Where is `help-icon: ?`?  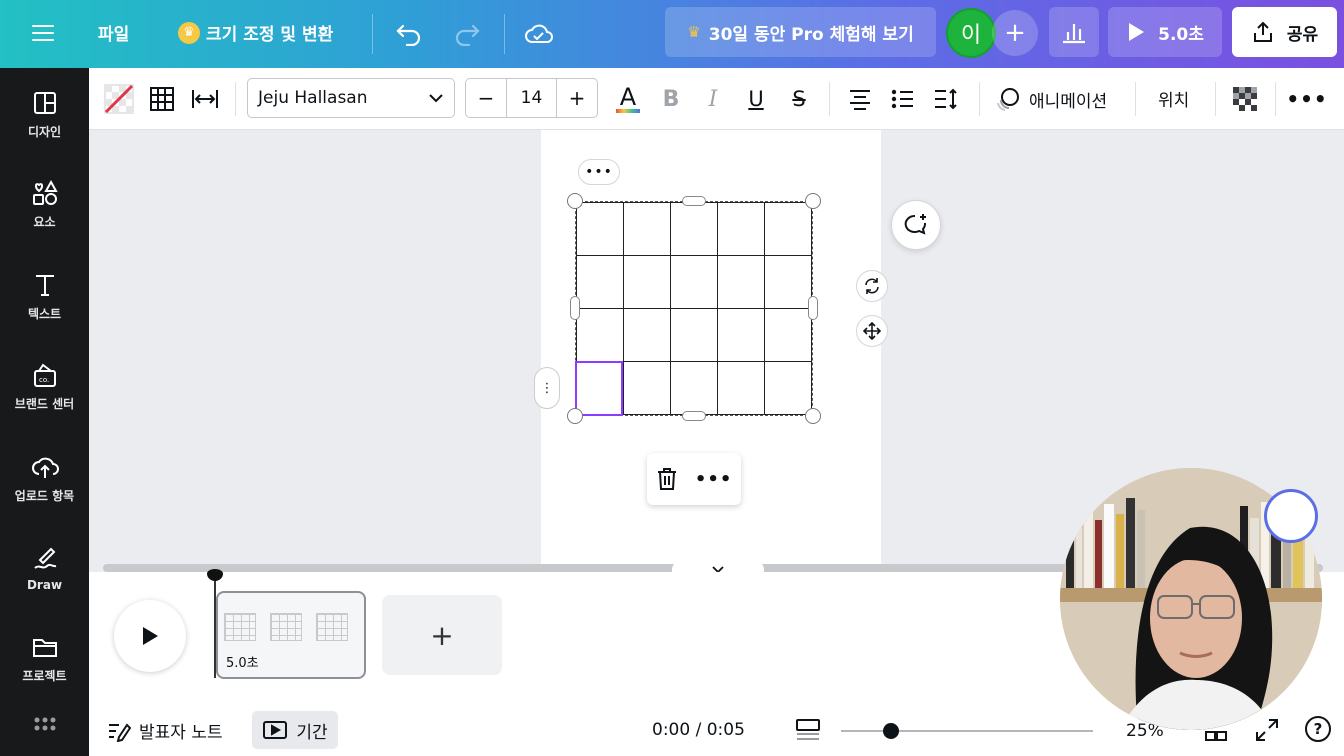
help-icon: ? is located at coordinates (1318, 729).